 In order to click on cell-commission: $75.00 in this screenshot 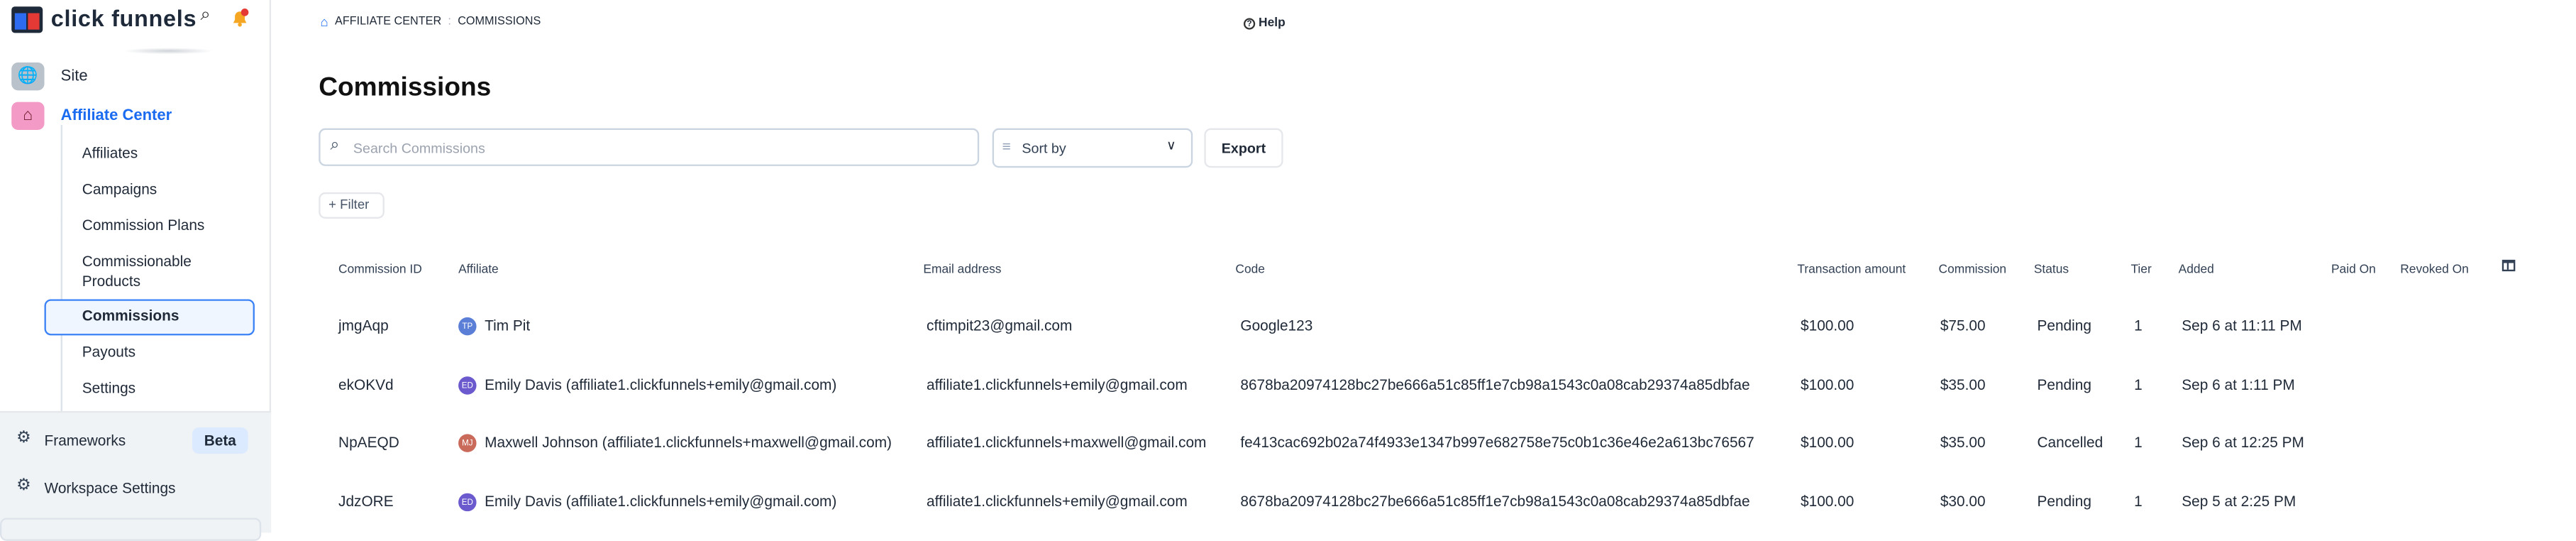, I will do `click(1963, 325)`.